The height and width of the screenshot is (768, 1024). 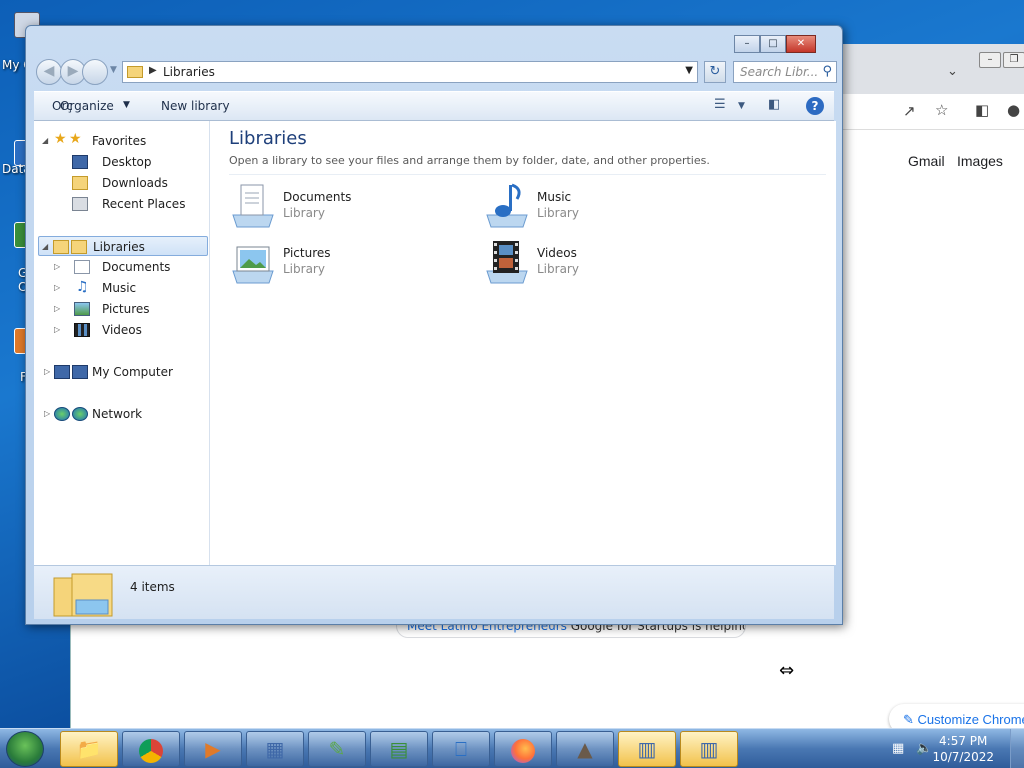 I want to click on folder-icon: 📁, so click(x=89, y=749).